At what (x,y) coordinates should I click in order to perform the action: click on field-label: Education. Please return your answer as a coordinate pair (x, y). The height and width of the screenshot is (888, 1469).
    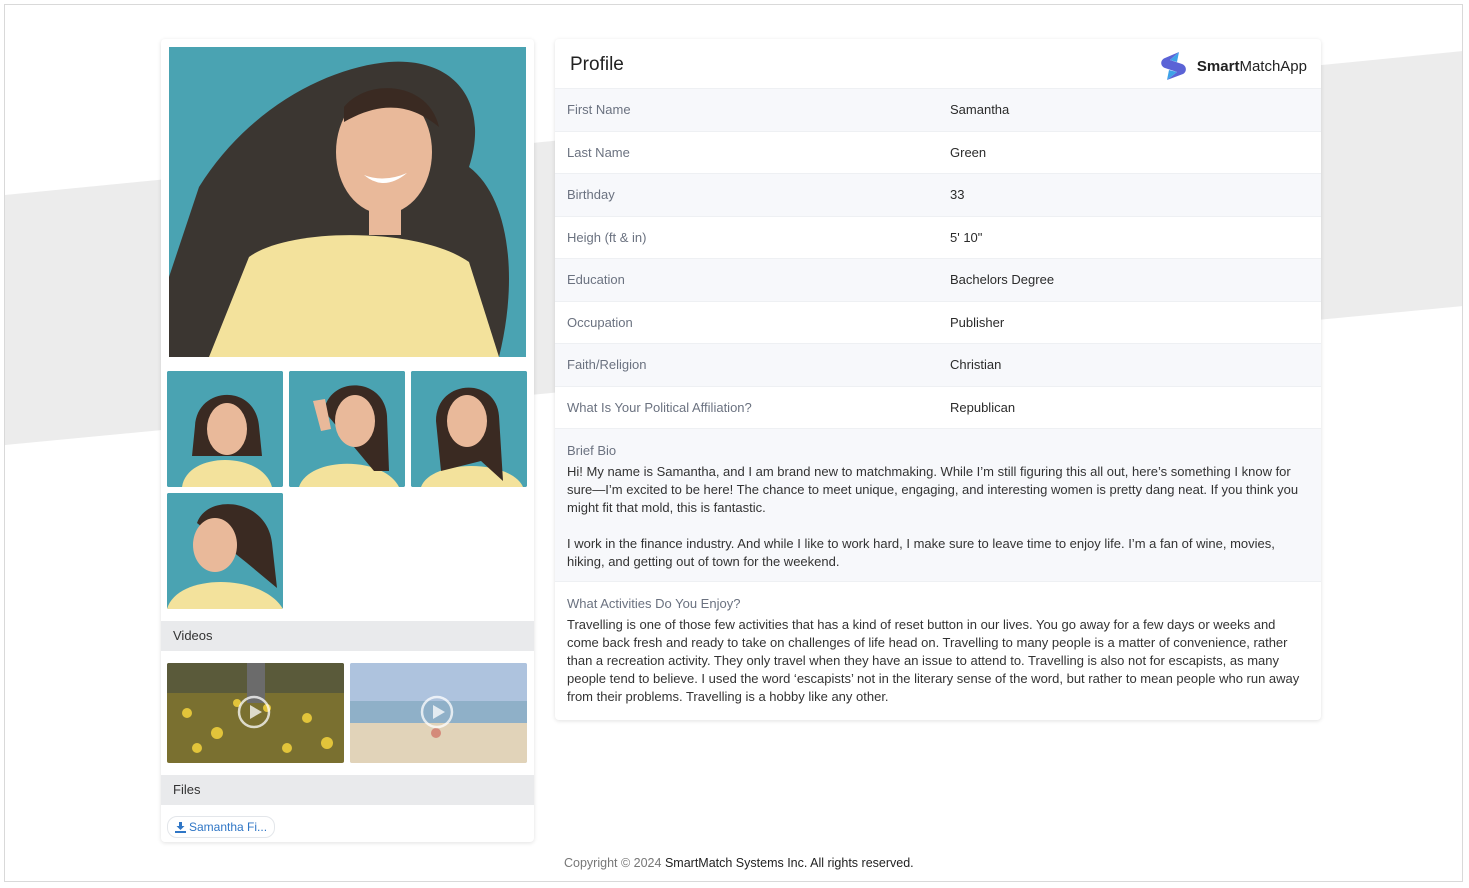
    Looking at the image, I should click on (596, 279).